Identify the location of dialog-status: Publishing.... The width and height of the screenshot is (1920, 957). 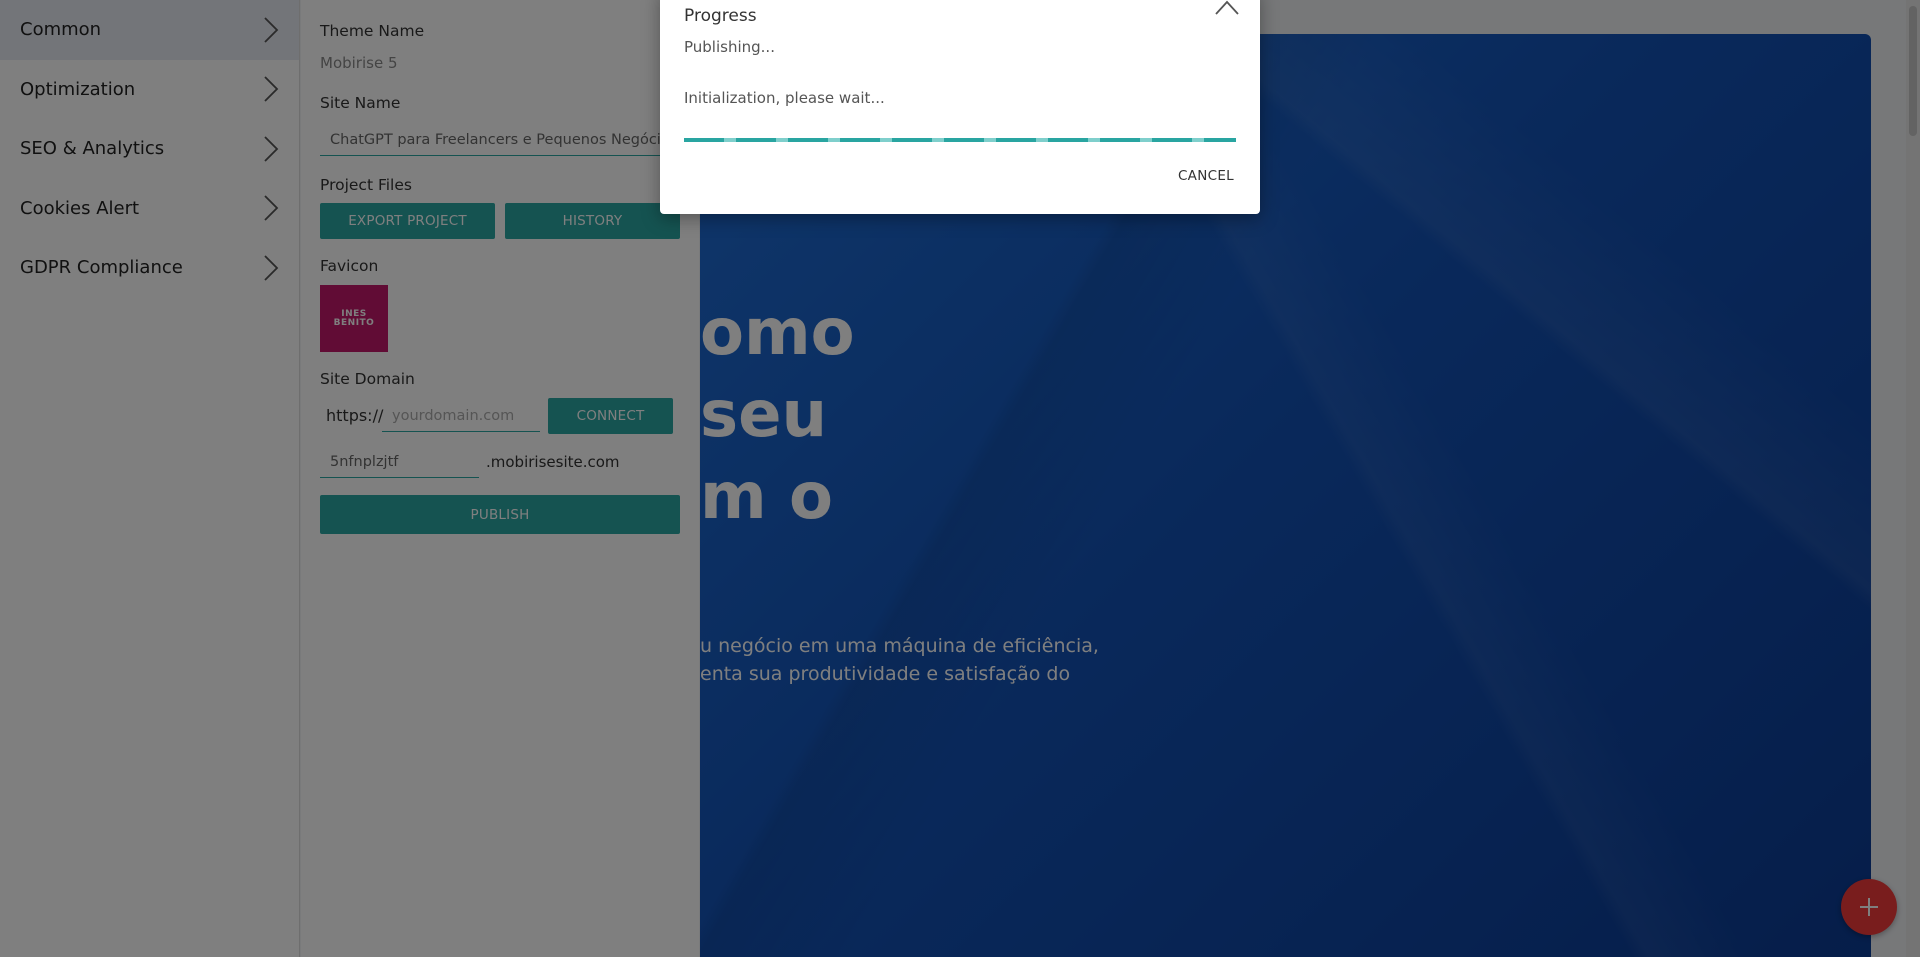
(729, 47).